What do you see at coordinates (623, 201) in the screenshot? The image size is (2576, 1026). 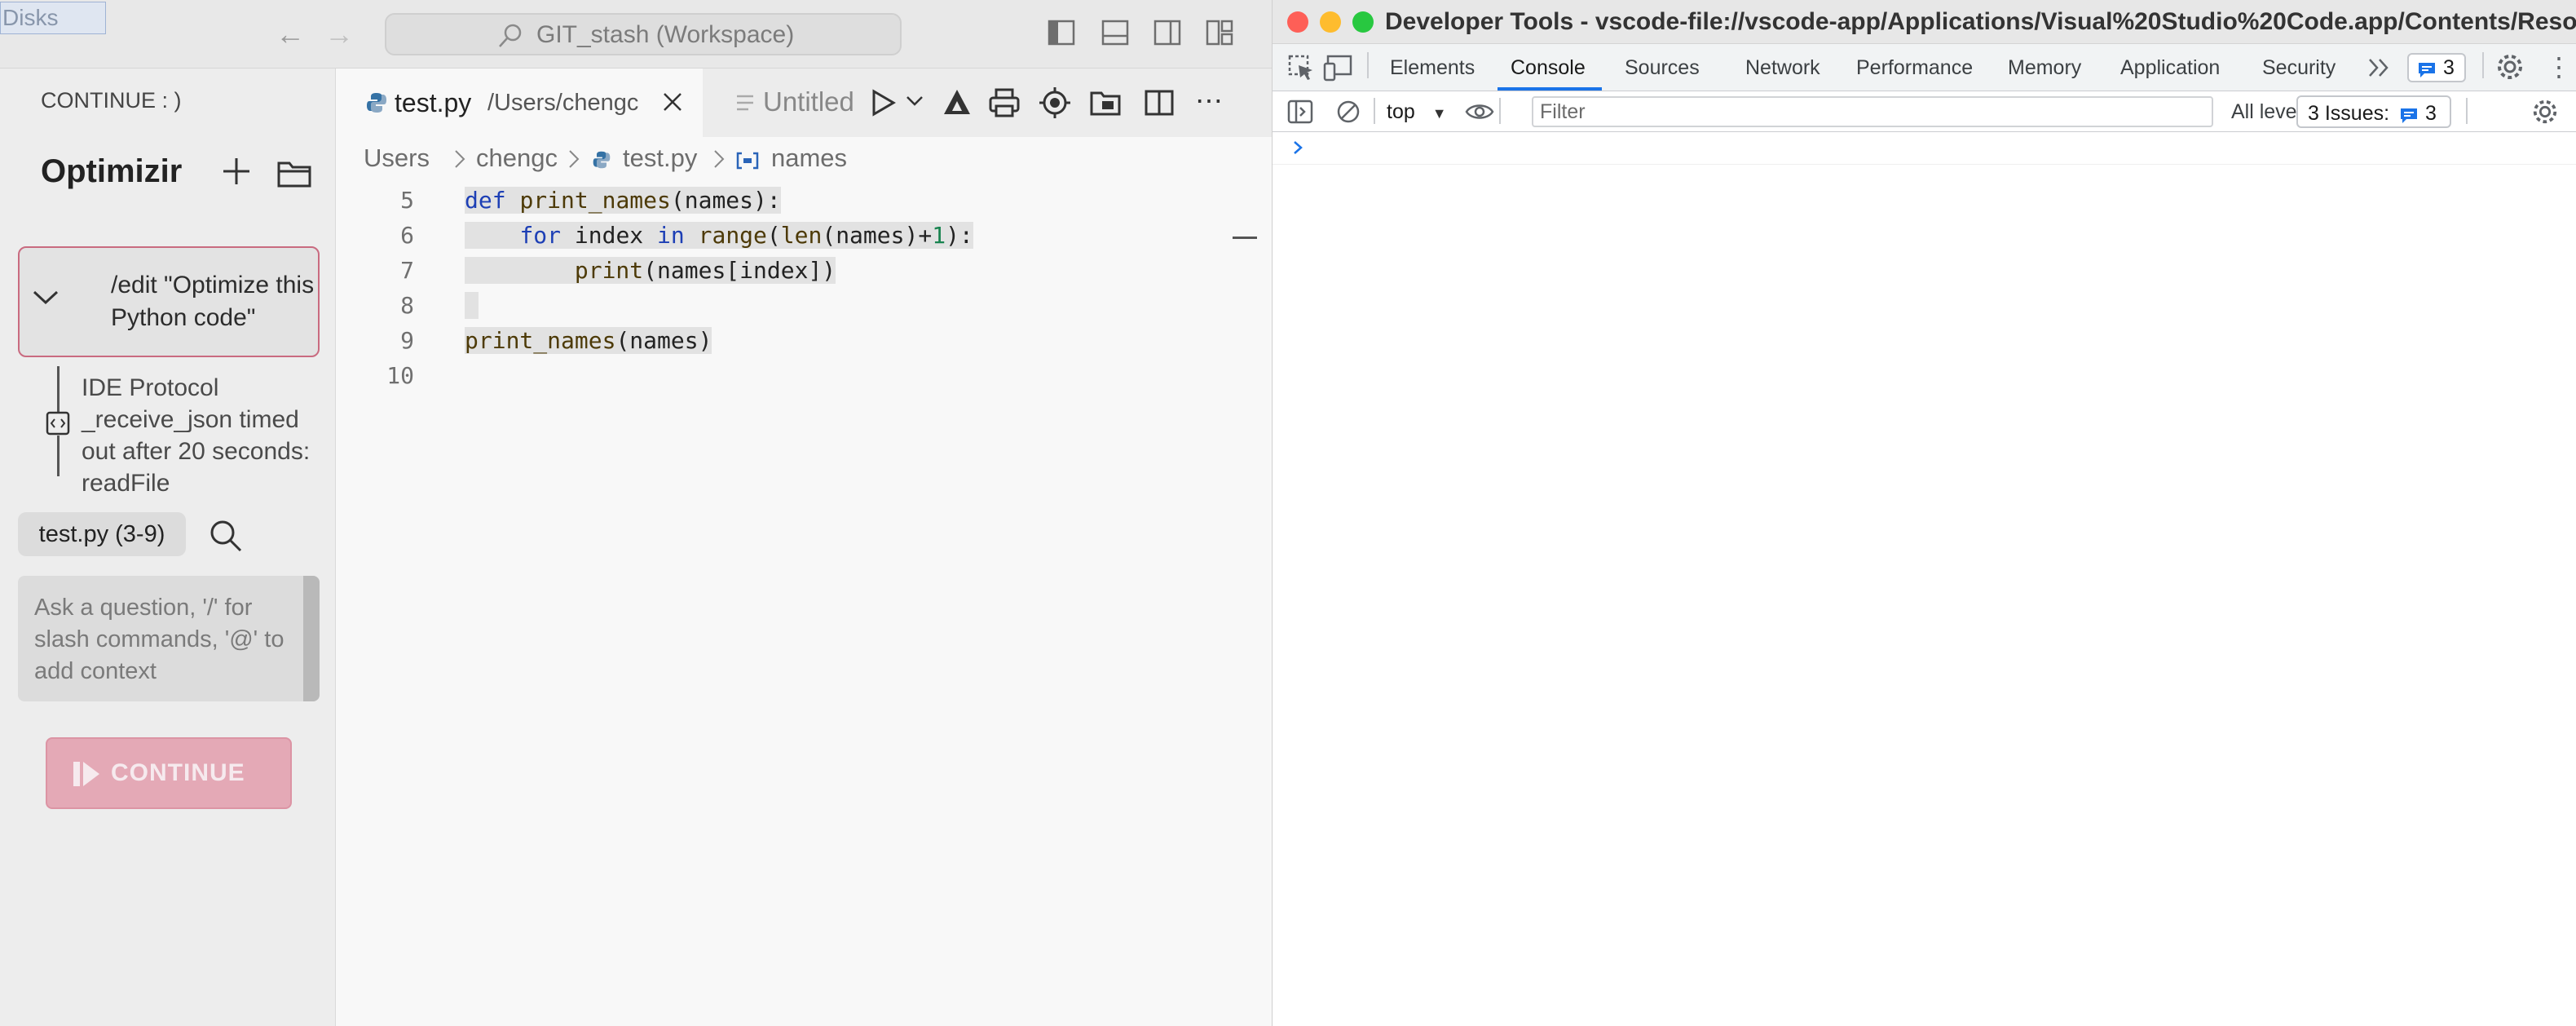 I see `line-code: def print_names(names):` at bounding box center [623, 201].